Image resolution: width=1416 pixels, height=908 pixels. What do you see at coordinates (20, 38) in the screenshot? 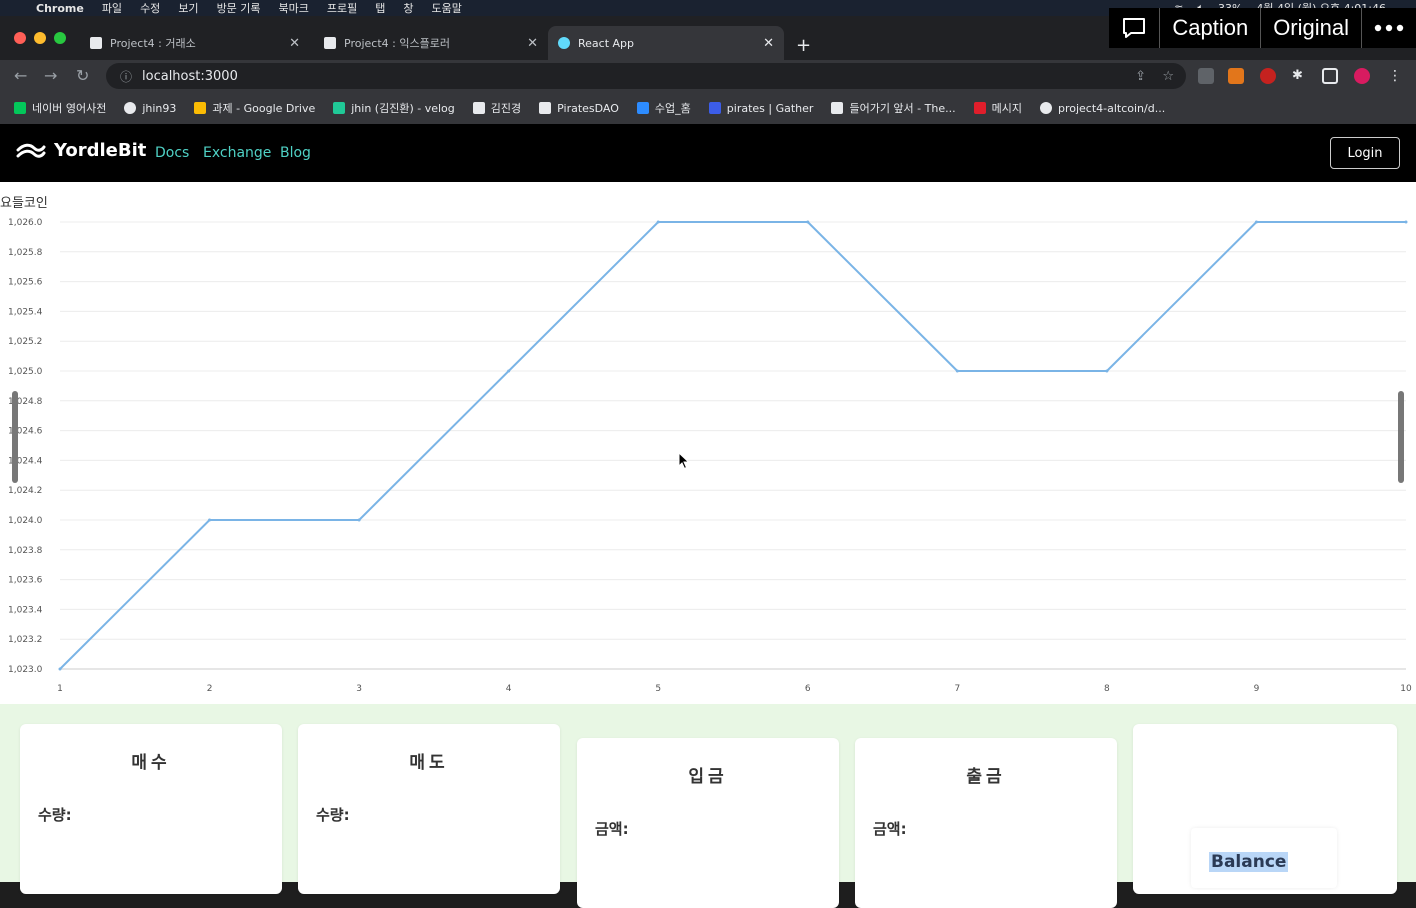
I see `close-window-button` at bounding box center [20, 38].